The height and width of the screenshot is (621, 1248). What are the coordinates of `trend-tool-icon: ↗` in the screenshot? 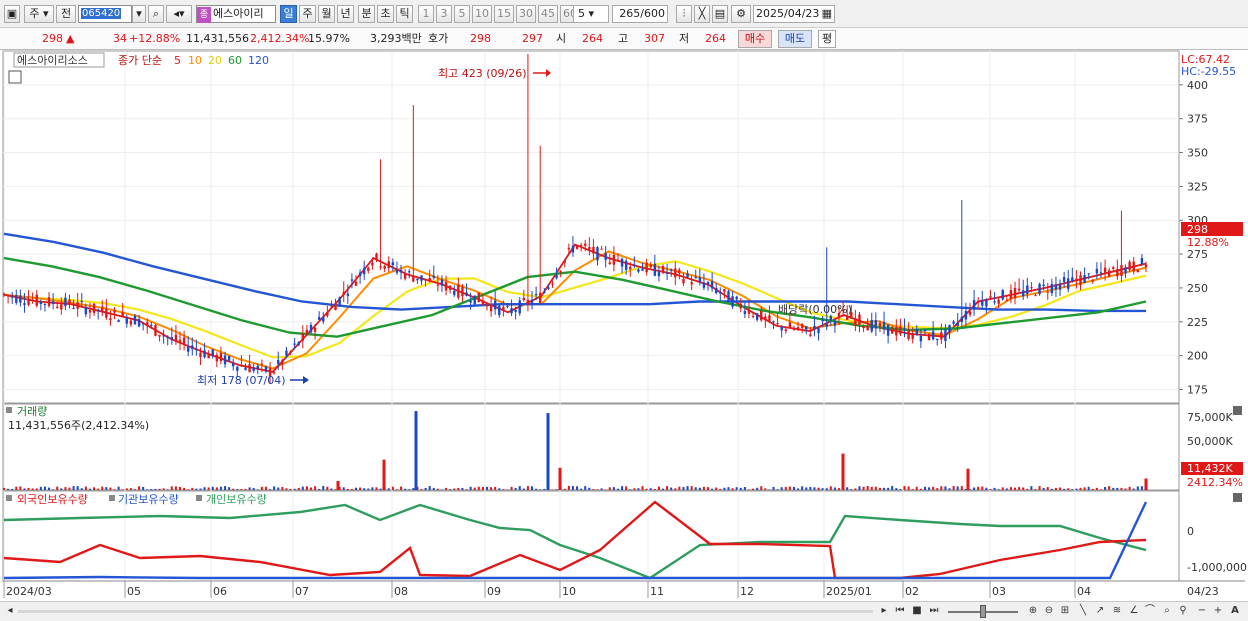 It's located at (1100, 611).